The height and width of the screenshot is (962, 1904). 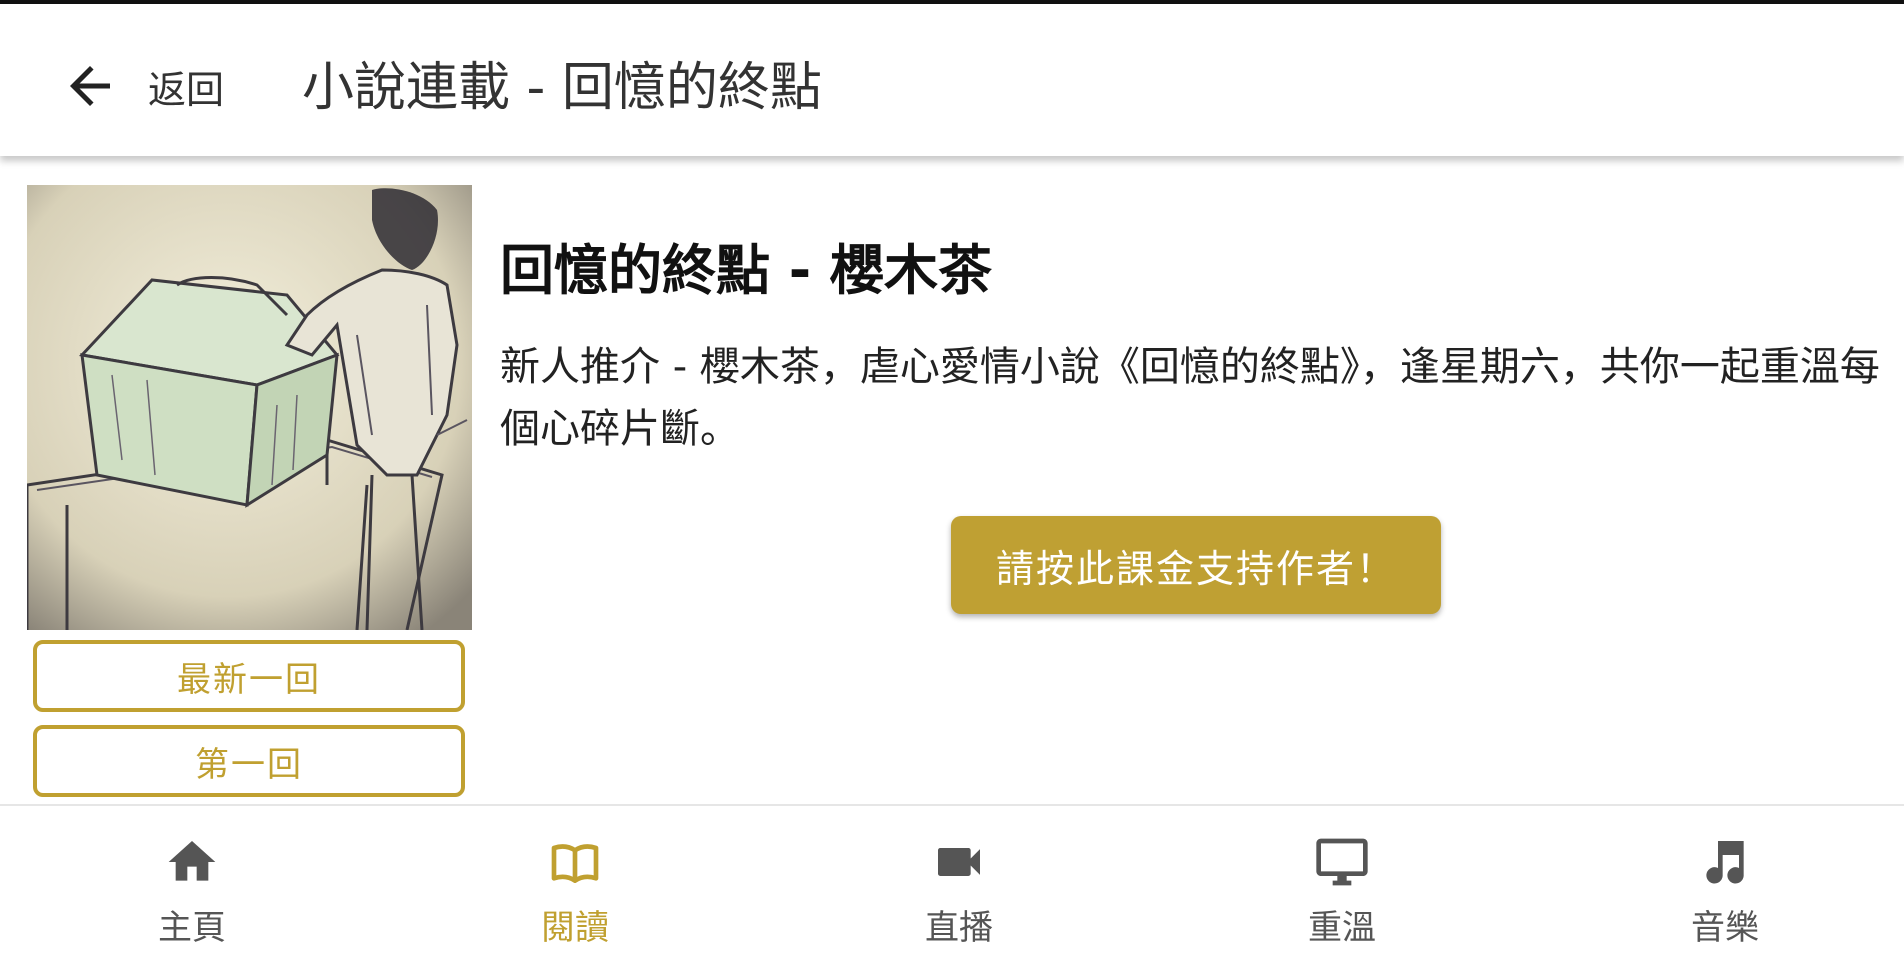 I want to click on nav-label-live: 直播, so click(x=959, y=928).